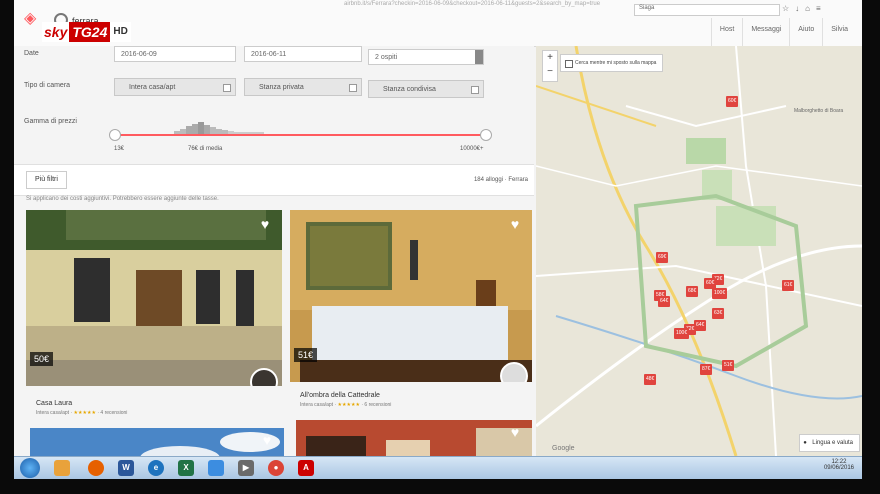 Image resolution: width=880 pixels, height=494 pixels. Describe the element at coordinates (115, 135) in the screenshot. I see `price-min-handle` at that location.